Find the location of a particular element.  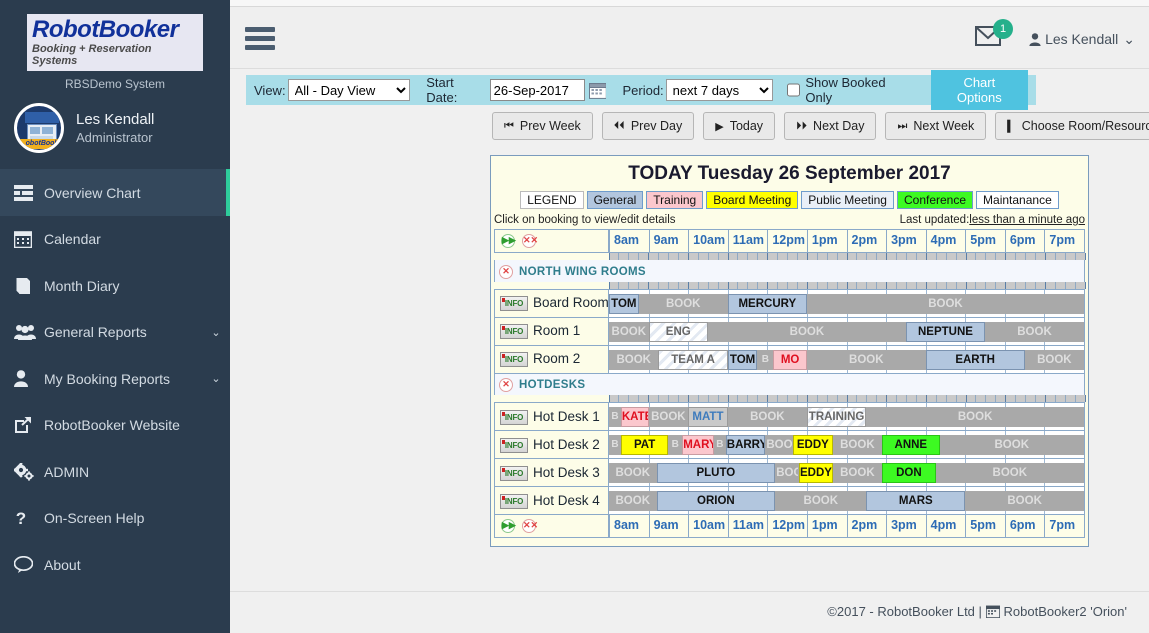

user-menu: Les Kendall ⌄ is located at coordinates (1082, 39).